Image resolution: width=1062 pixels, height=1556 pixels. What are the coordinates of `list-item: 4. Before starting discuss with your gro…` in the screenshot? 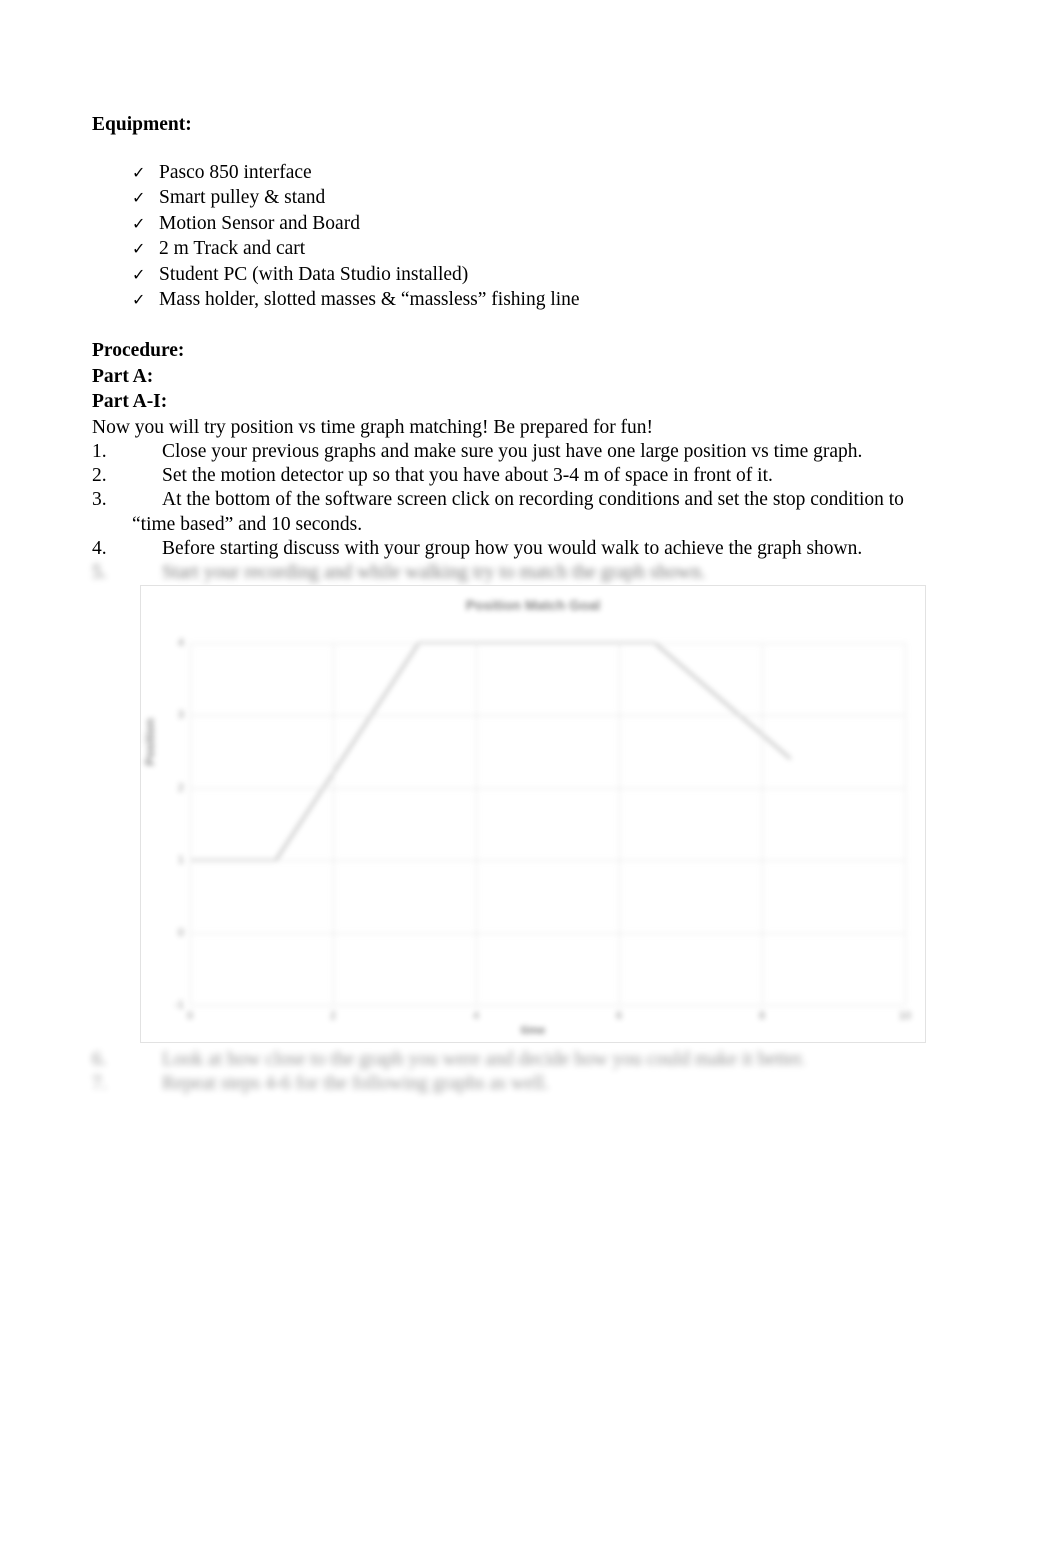 It's located at (532, 549).